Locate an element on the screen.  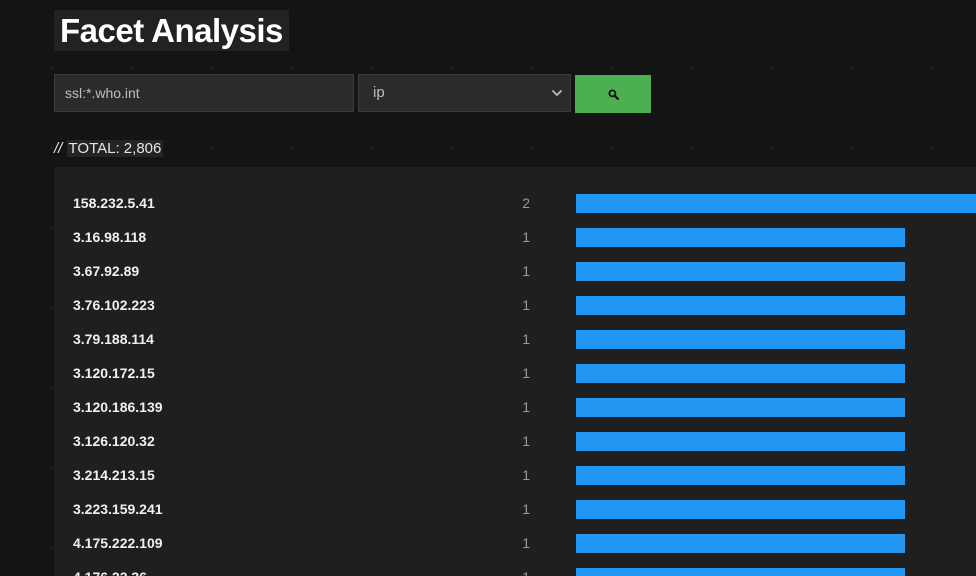
table-row: 3.120.172.15 1 is located at coordinates (515, 373).